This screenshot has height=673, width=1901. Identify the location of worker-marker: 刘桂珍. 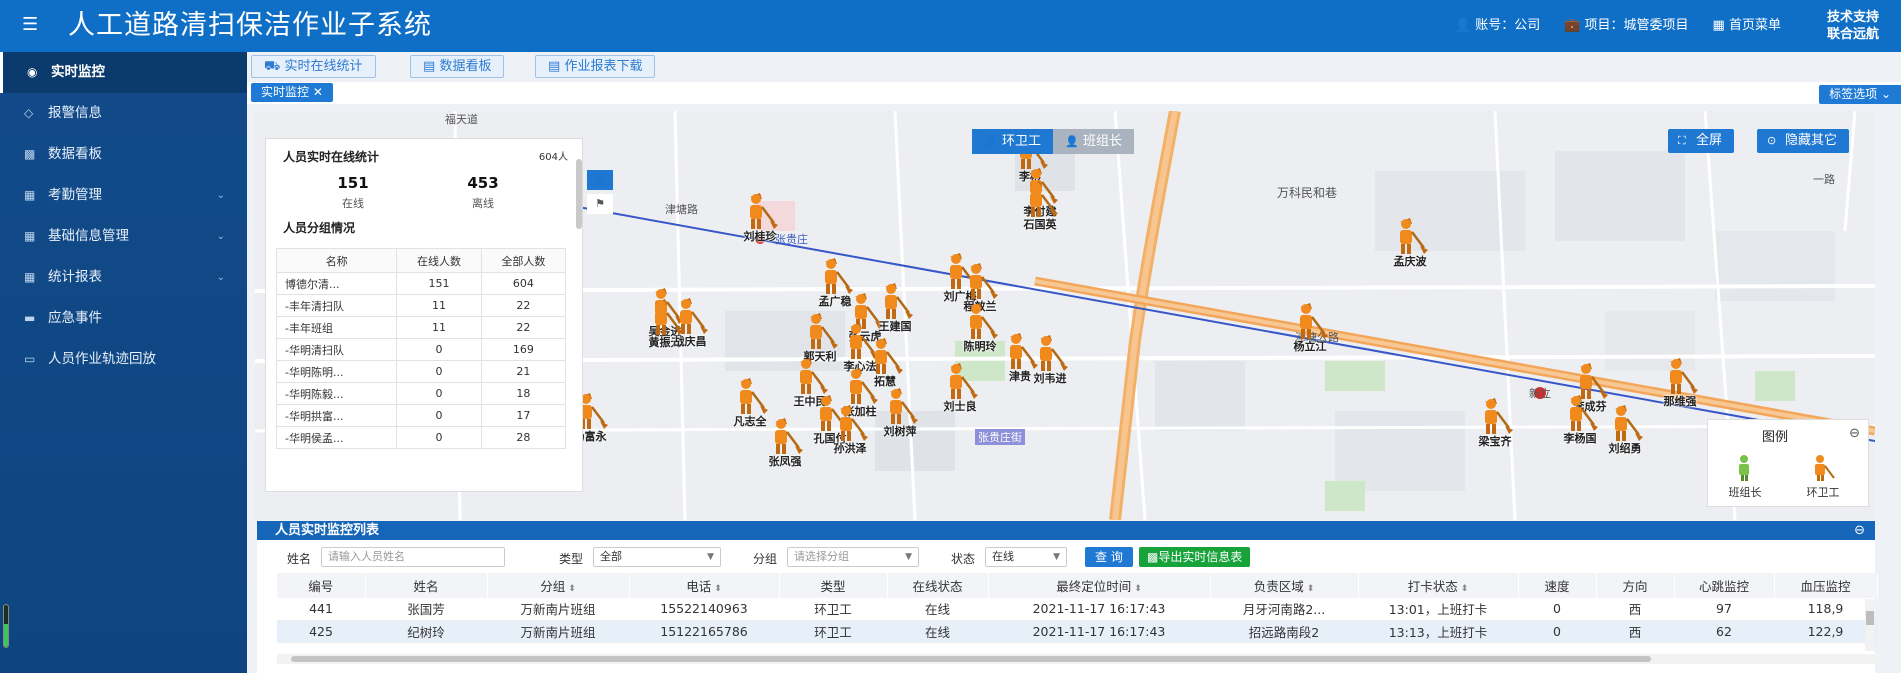
(760, 217).